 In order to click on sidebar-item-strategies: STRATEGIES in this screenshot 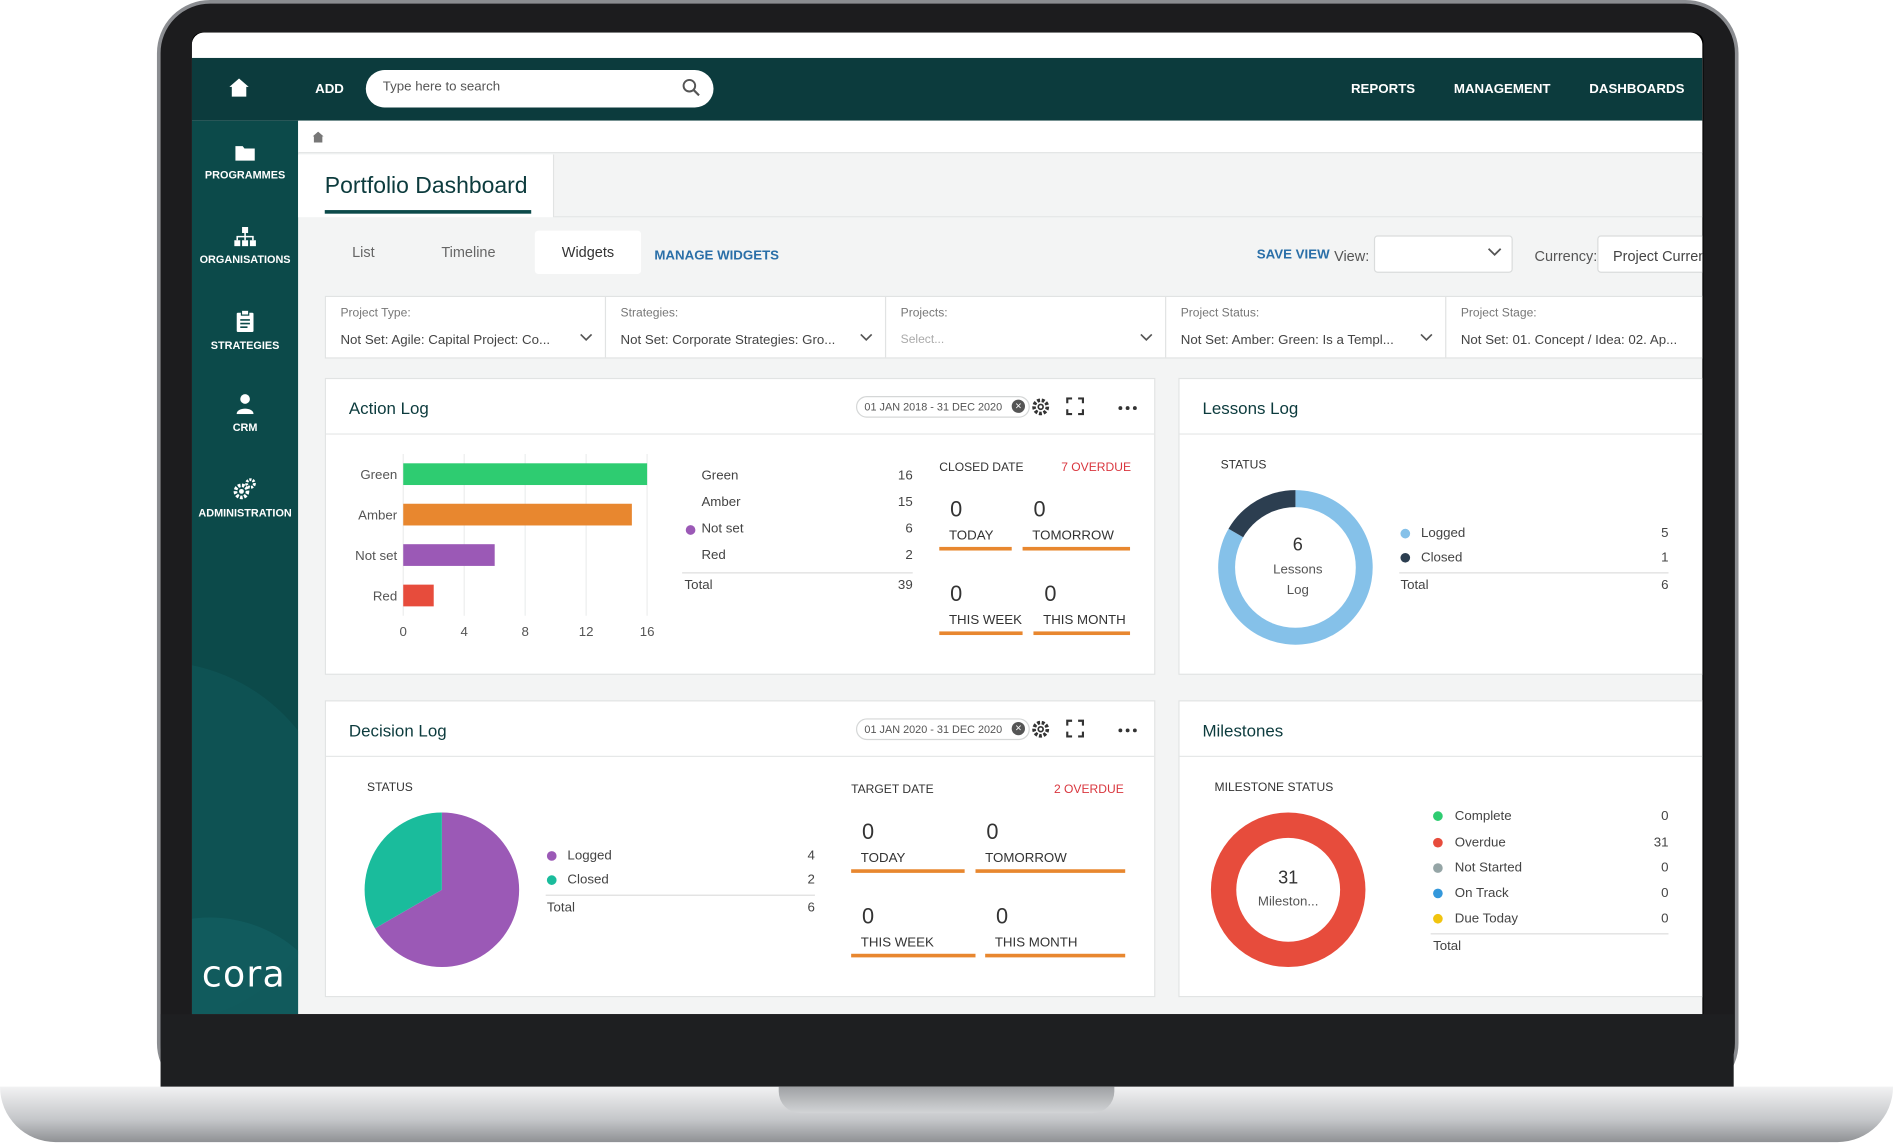, I will do `click(245, 330)`.